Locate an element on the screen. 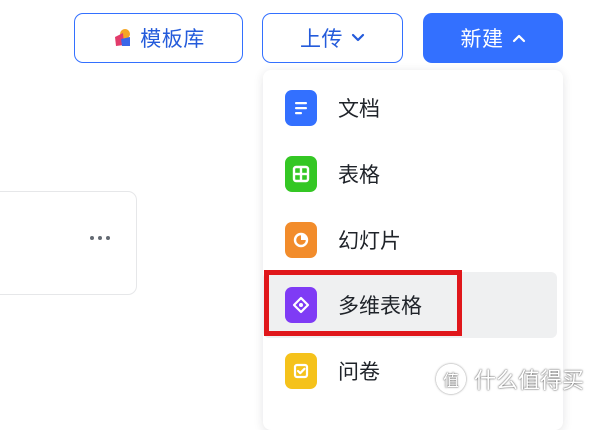 The height and width of the screenshot is (430, 601). more-icon is located at coordinates (100, 238).